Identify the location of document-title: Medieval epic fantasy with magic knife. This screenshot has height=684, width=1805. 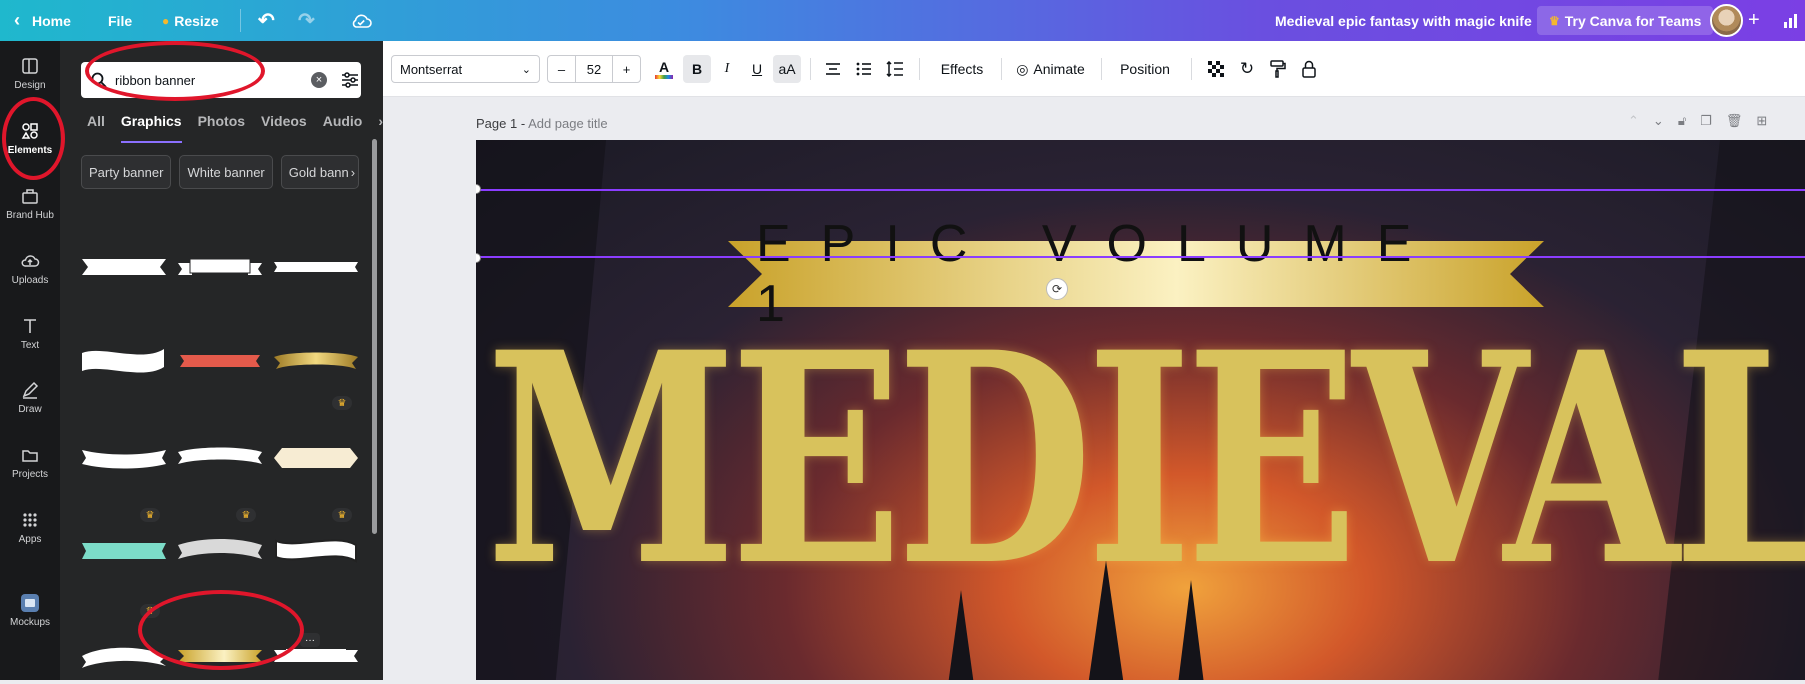
(1403, 20).